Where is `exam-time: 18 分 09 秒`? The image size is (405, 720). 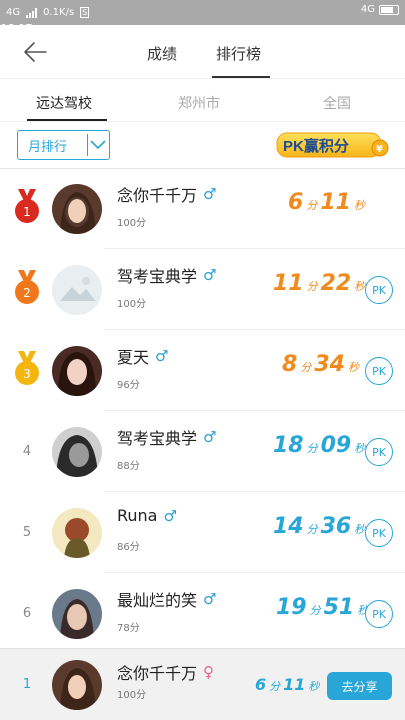 exam-time: 18 分 09 秒 is located at coordinates (320, 445).